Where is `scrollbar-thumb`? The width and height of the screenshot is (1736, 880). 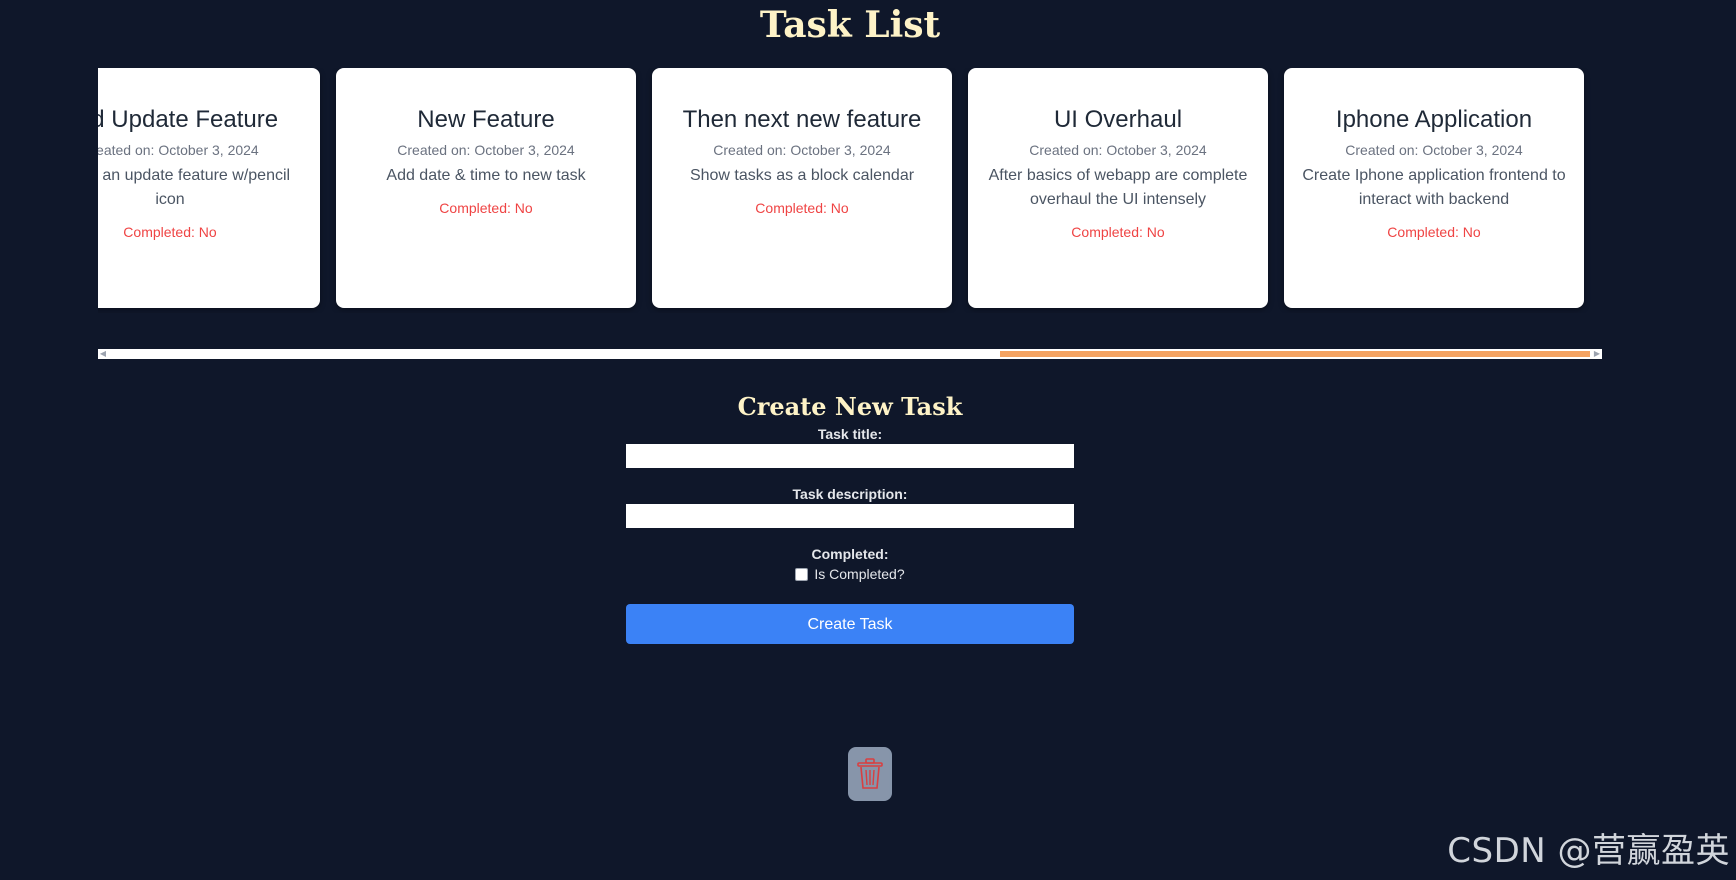
scrollbar-thumb is located at coordinates (1295, 354).